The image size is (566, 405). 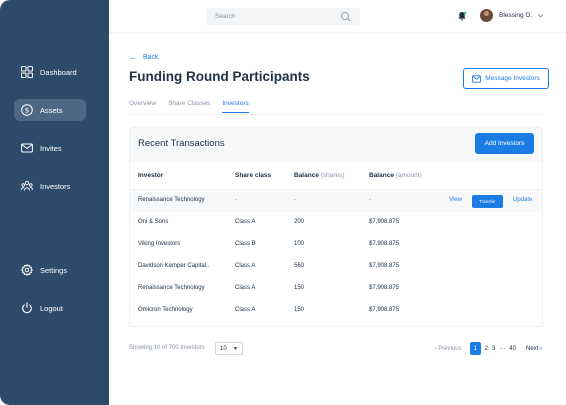 I want to click on tab-investors: Investors, so click(x=235, y=106).